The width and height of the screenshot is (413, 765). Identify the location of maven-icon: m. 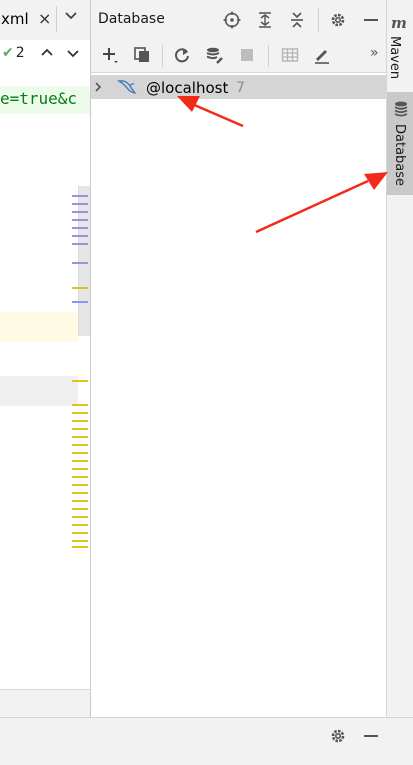
(399, 23).